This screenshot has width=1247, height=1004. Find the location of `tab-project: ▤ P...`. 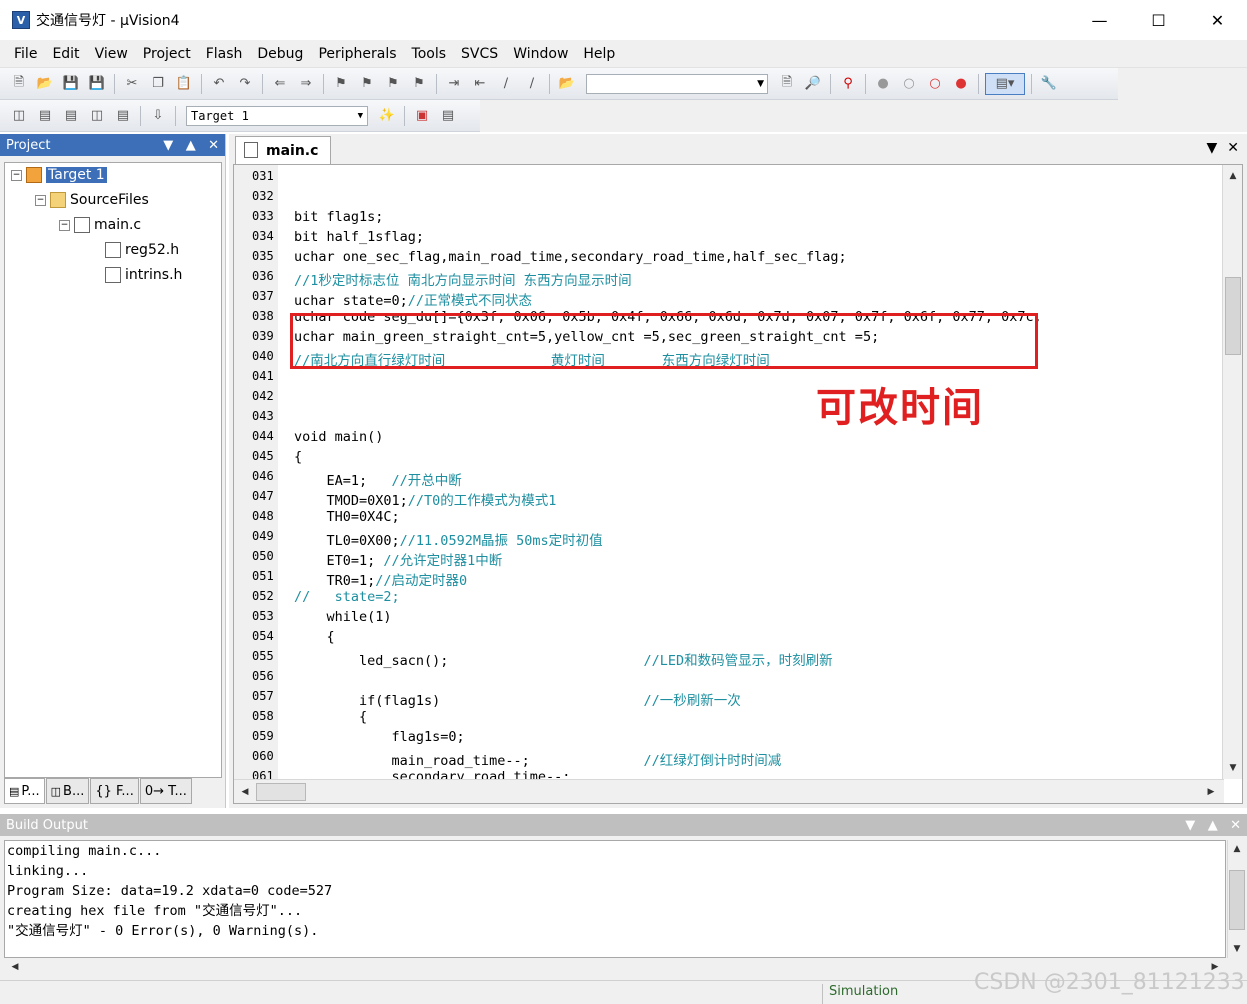

tab-project: ▤ P... is located at coordinates (24, 791).